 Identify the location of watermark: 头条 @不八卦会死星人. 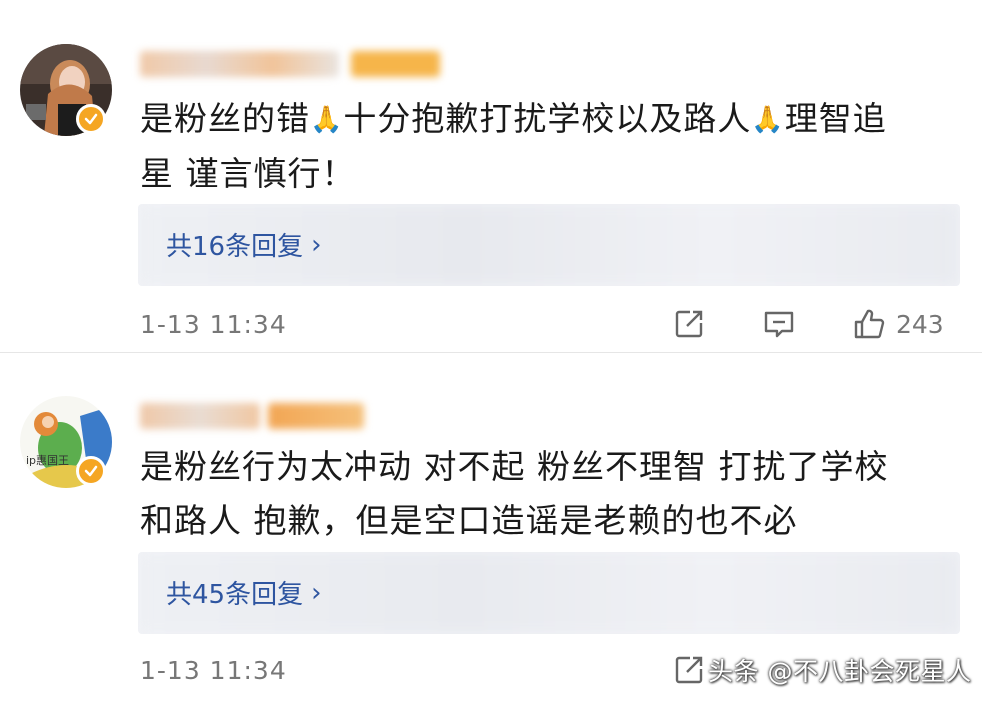
(840, 671).